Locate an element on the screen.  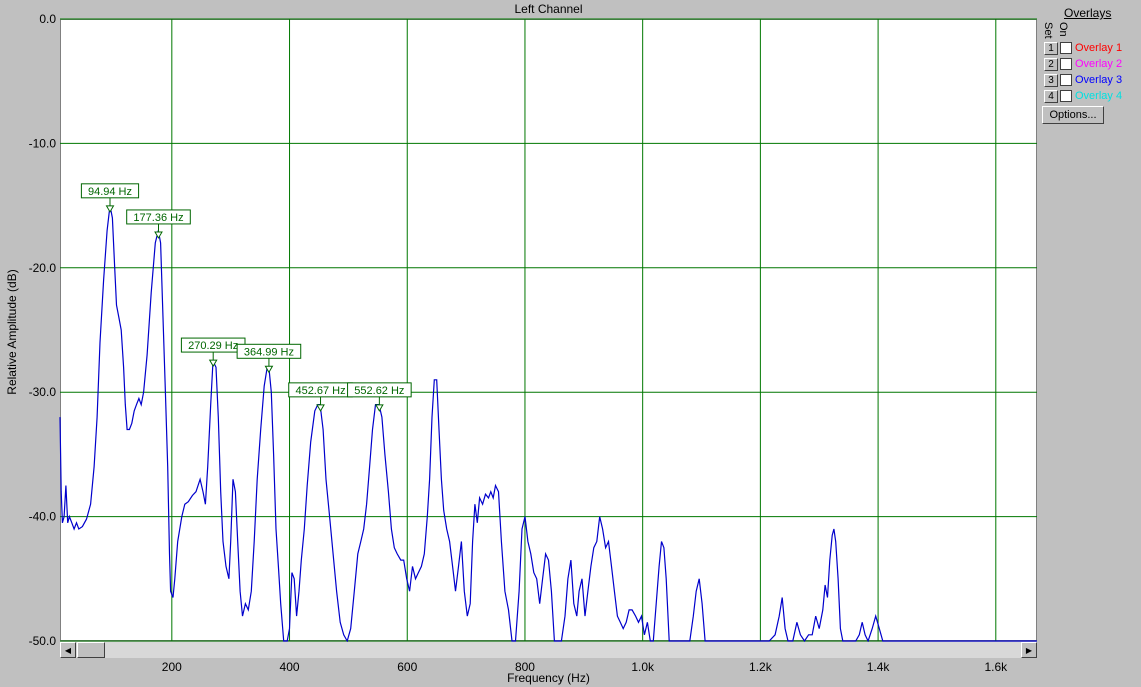
overlay-label-1: Overlay 1 is located at coordinates (1099, 48).